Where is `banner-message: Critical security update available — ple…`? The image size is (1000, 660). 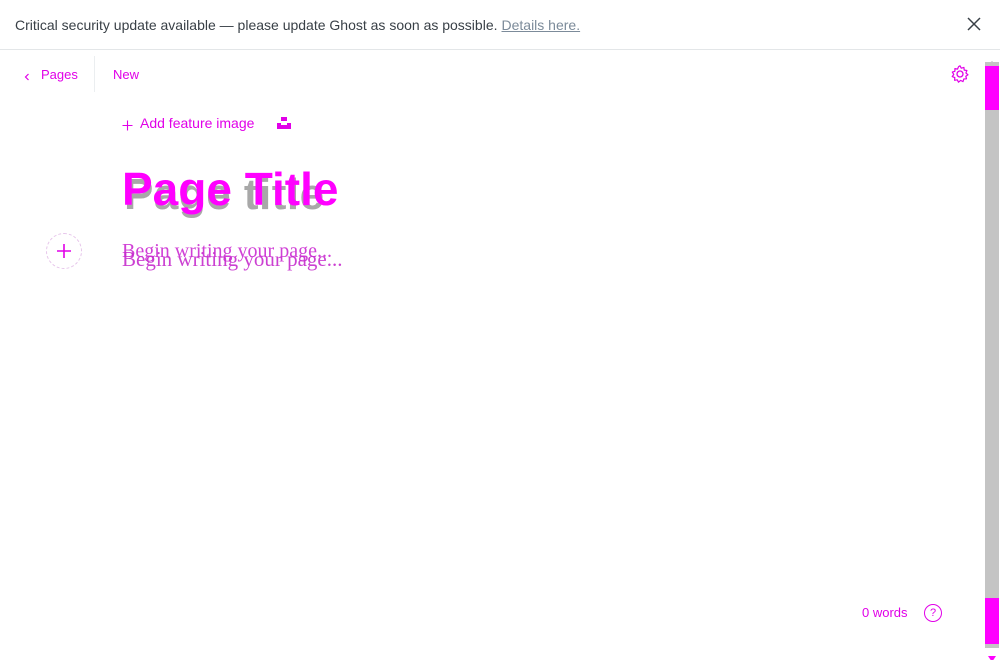 banner-message: Critical security update available — ple… is located at coordinates (256, 24).